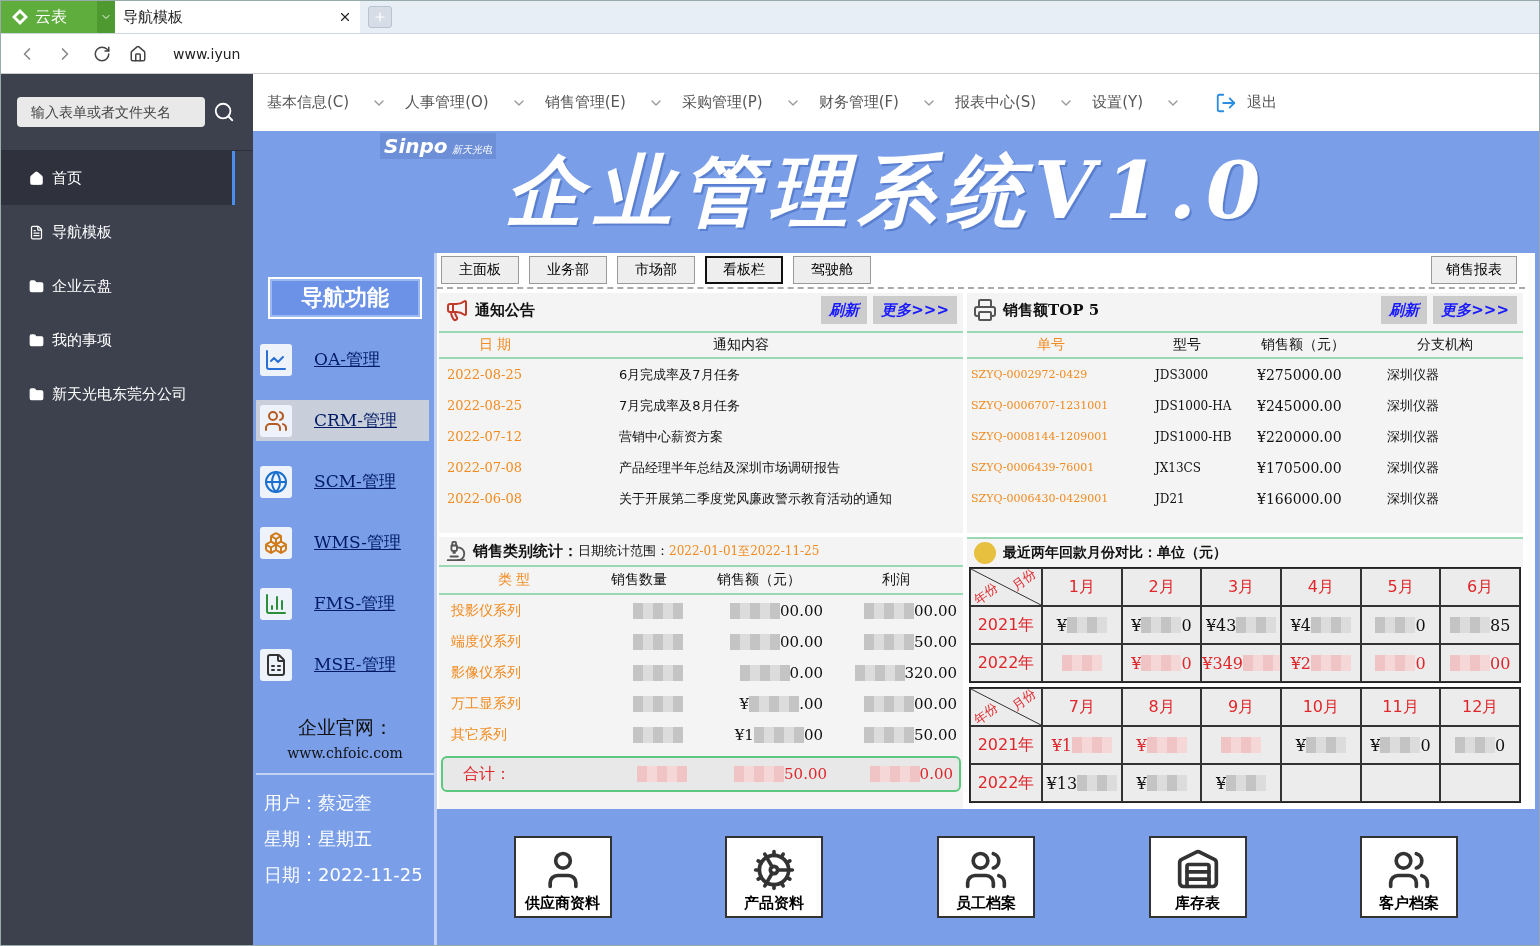 This screenshot has height=946, width=1540. I want to click on corner-year-label: 年份, so click(986, 714).